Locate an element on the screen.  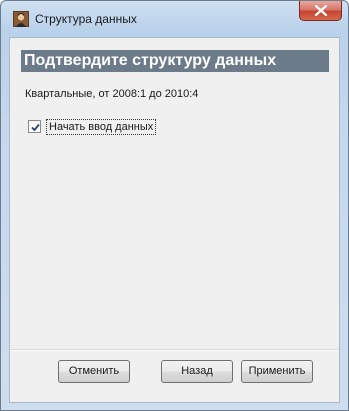
back-button: Назад is located at coordinates (197, 371).